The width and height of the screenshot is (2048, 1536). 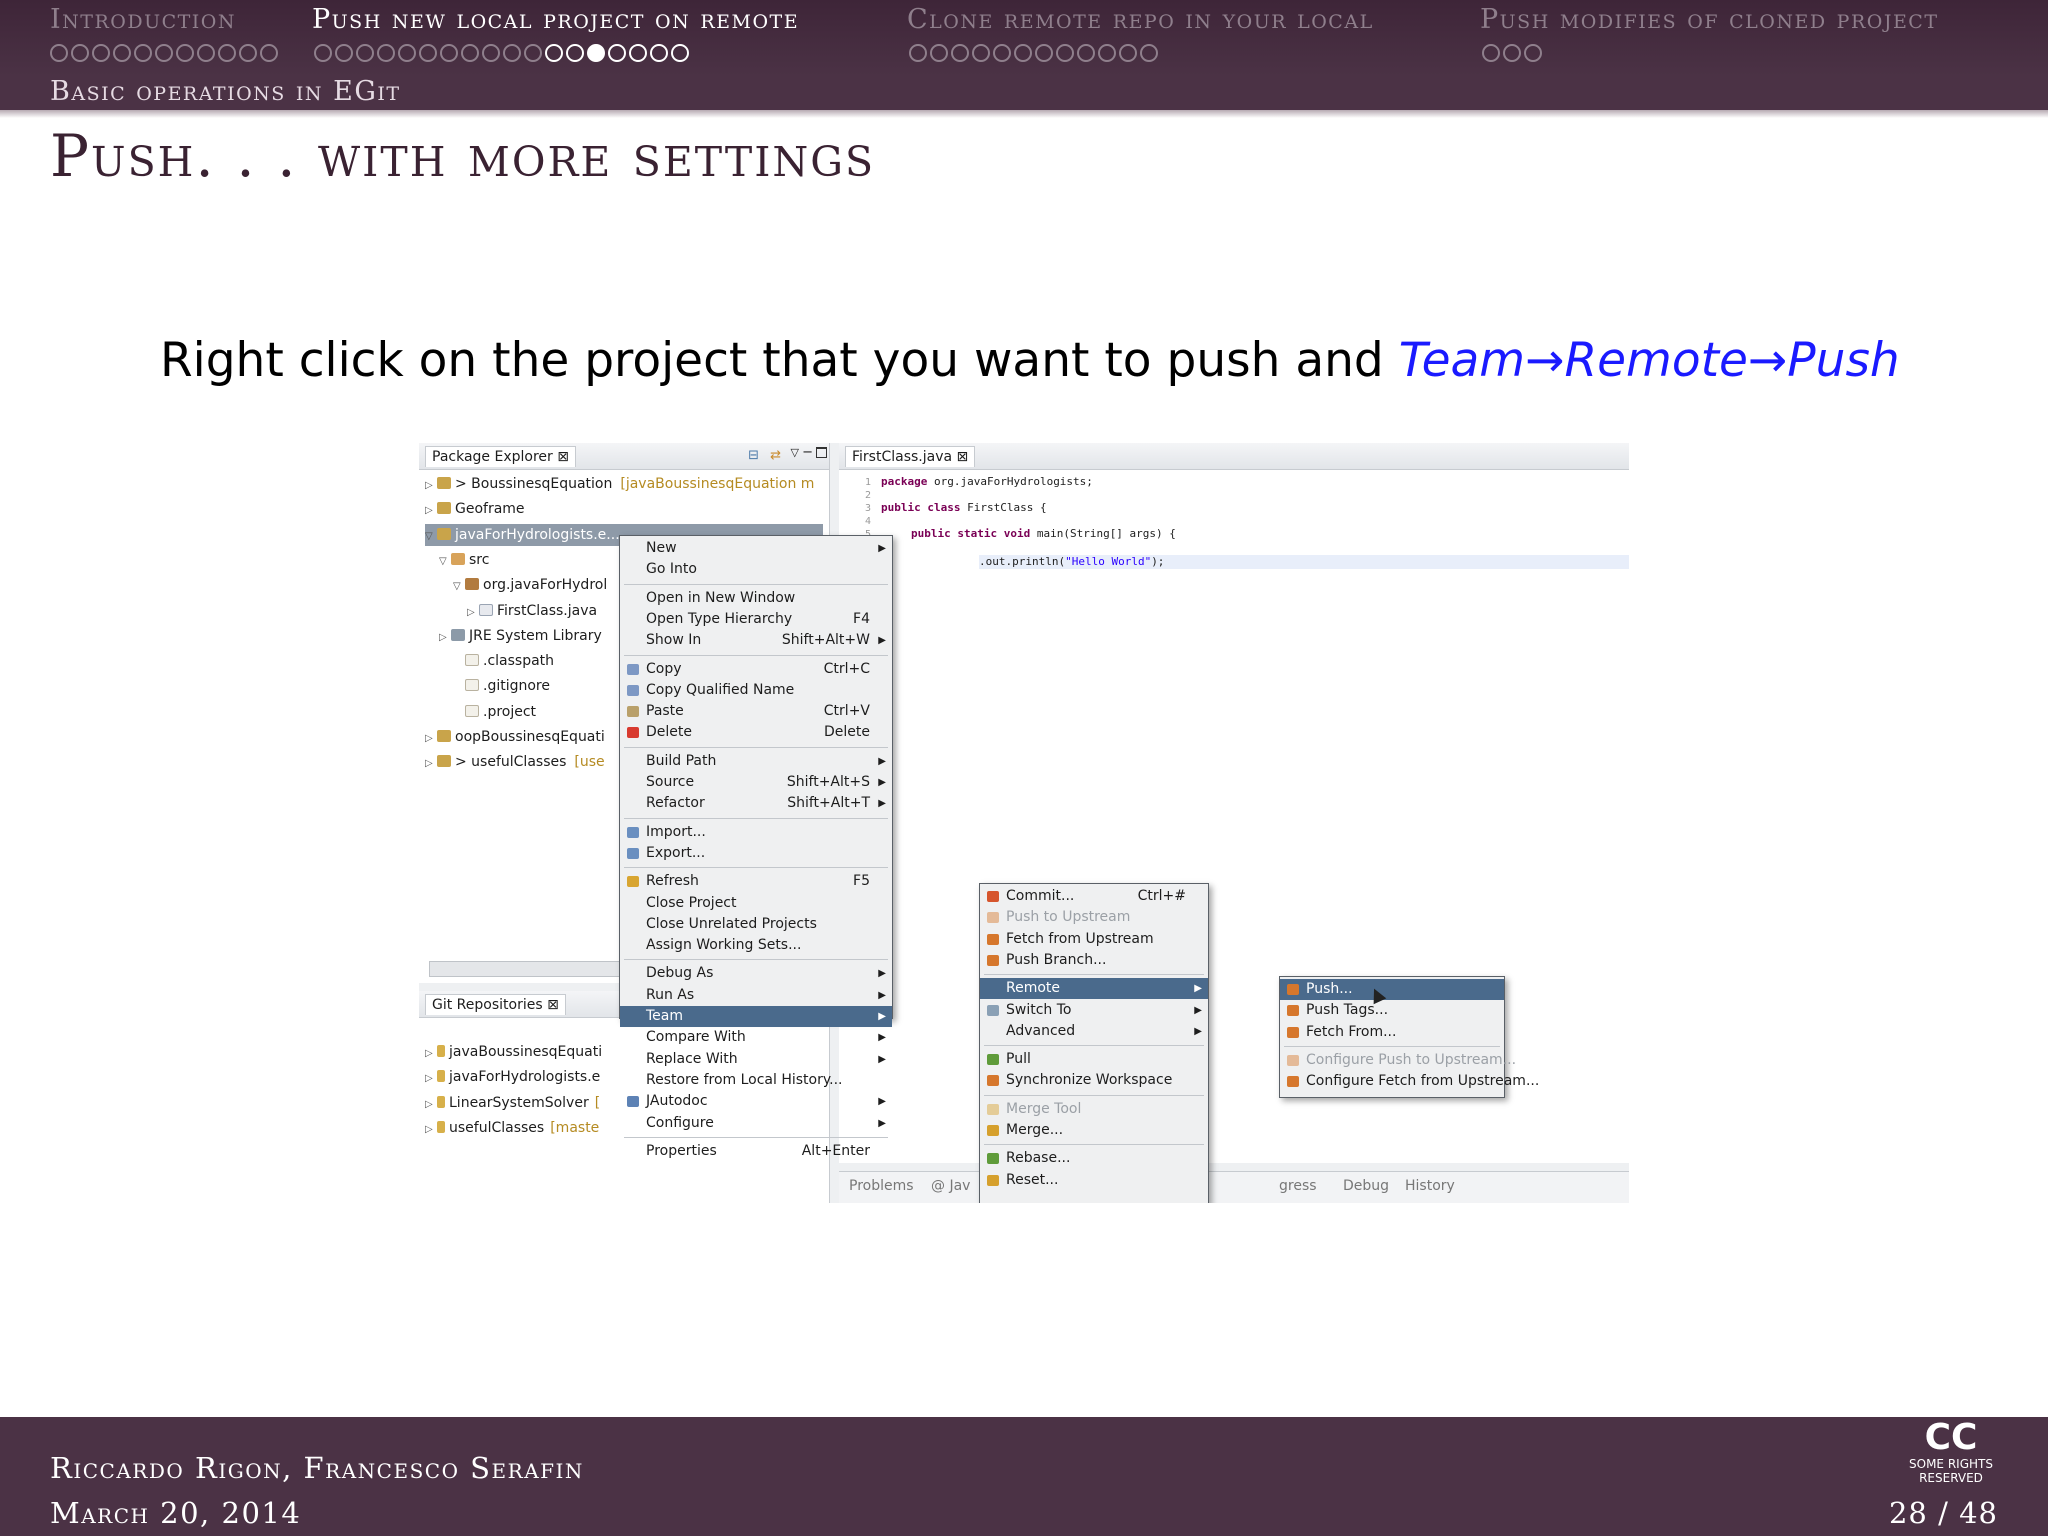 What do you see at coordinates (756, 669) in the screenshot?
I see `menu-item-copy: Copy Ctrl+C` at bounding box center [756, 669].